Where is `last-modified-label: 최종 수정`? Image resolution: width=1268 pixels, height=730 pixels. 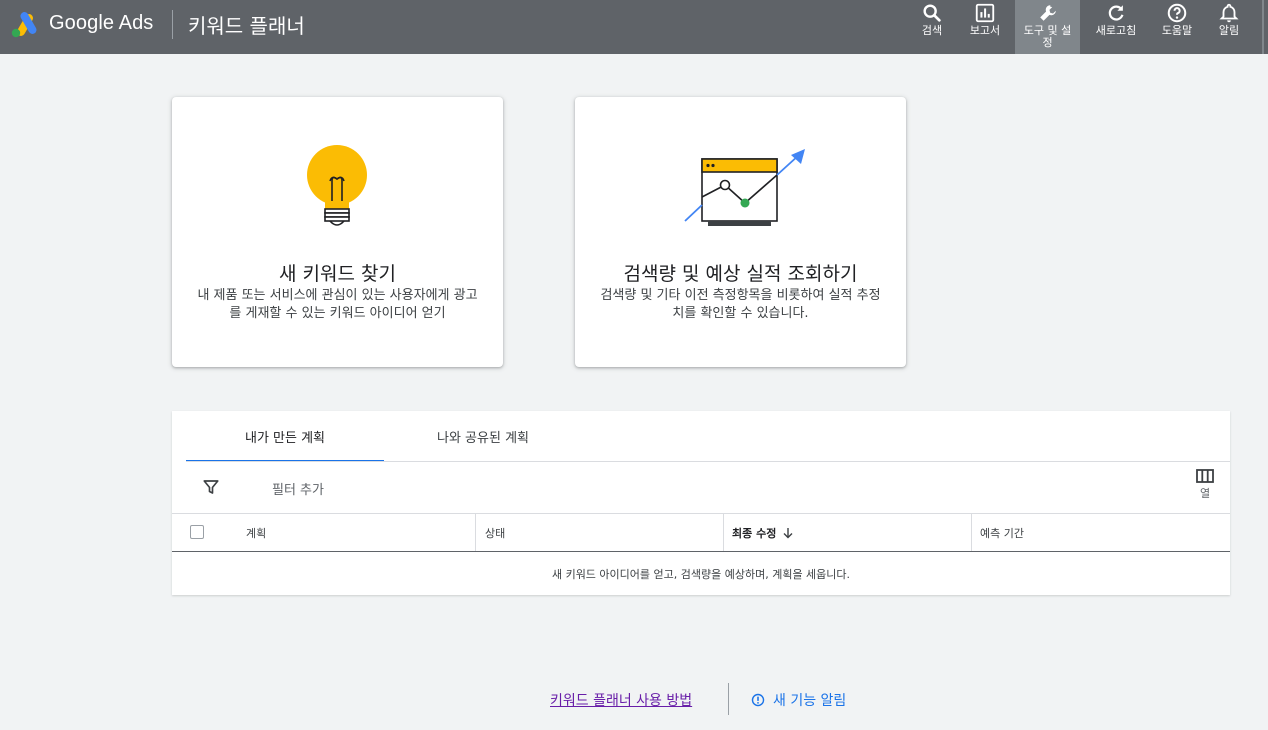 last-modified-label: 최종 수정 is located at coordinates (754, 533).